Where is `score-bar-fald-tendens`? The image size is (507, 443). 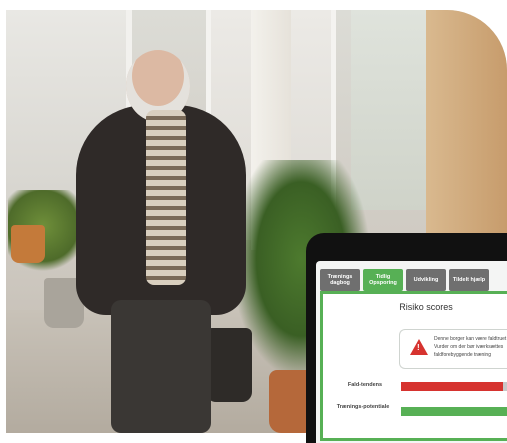
score-bar-fald-tendens is located at coordinates (454, 386).